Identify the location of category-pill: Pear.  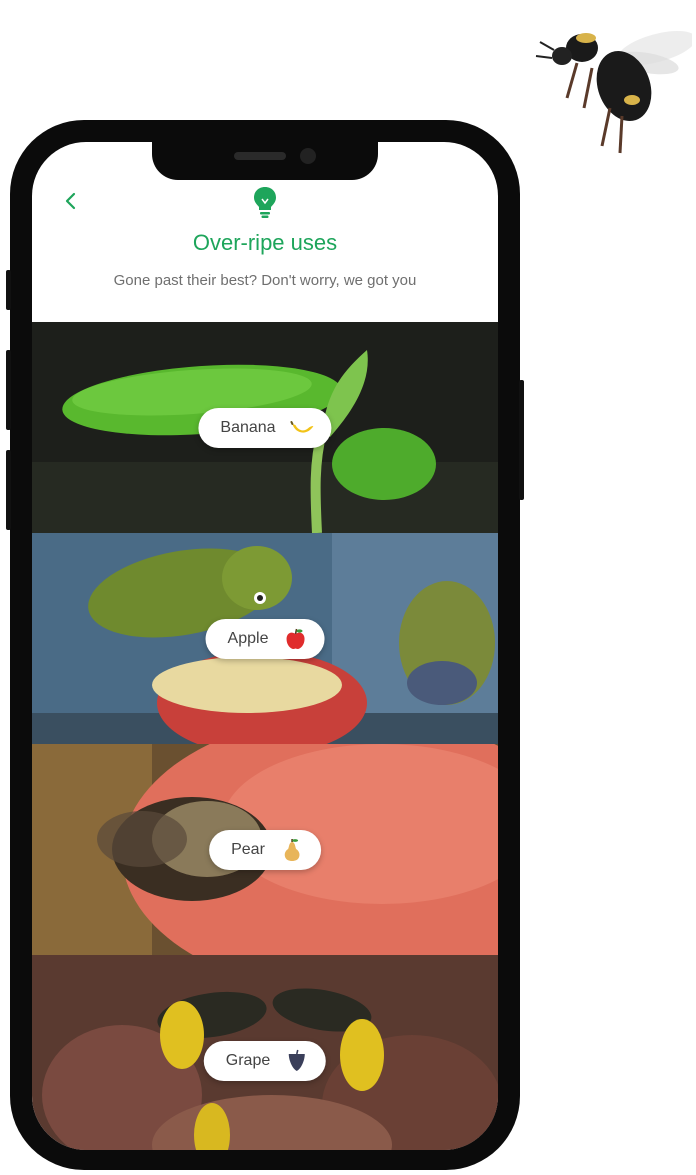
(265, 849).